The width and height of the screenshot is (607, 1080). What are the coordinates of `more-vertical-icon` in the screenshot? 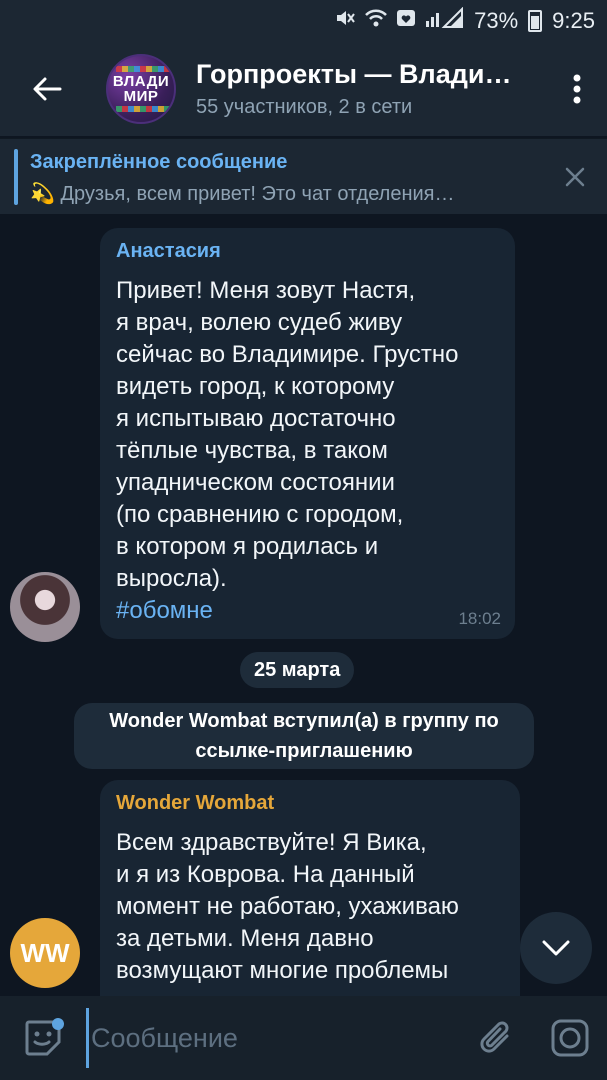 It's located at (577, 89).